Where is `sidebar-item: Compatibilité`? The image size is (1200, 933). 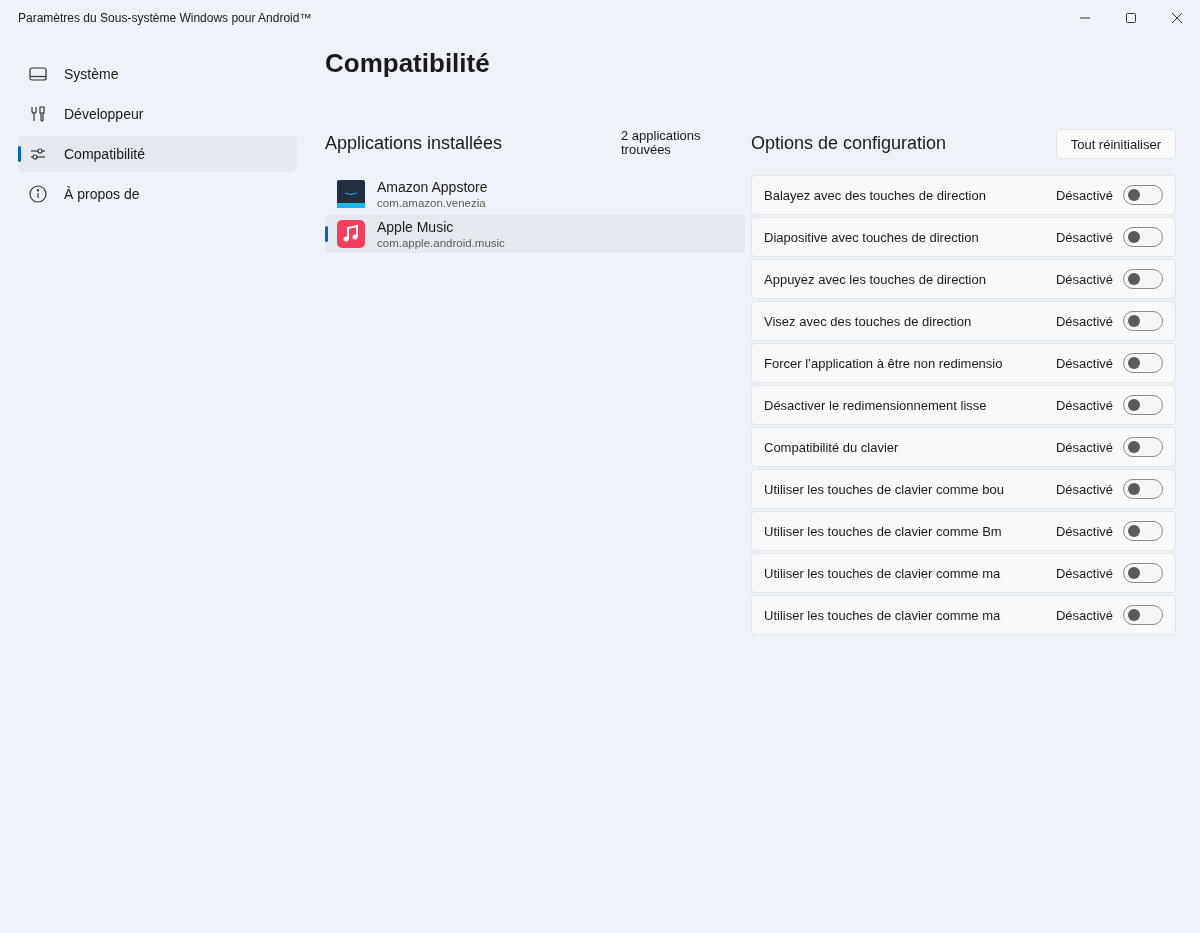 sidebar-item: Compatibilité is located at coordinates (157, 154).